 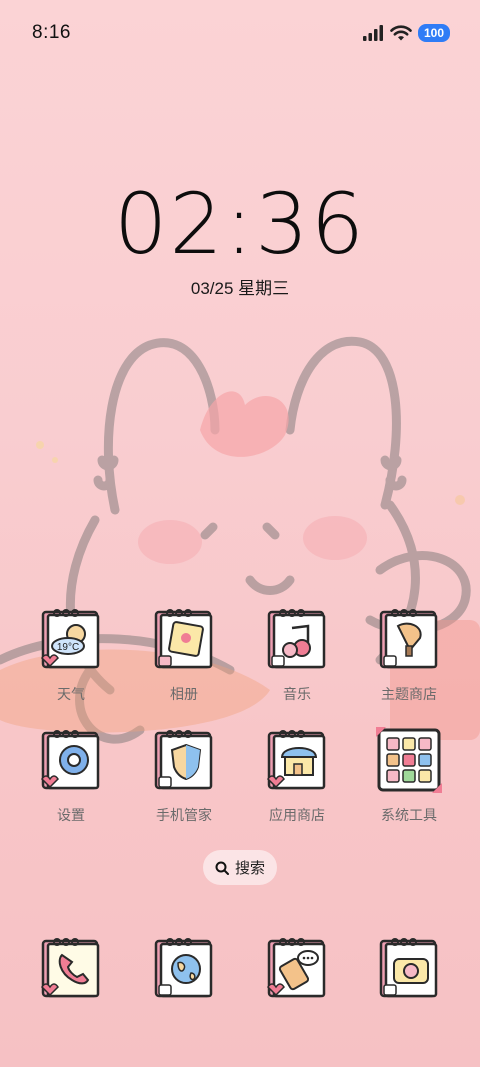 What do you see at coordinates (240, 288) in the screenshot?
I see `clock-widget-date: 03/25 星期三` at bounding box center [240, 288].